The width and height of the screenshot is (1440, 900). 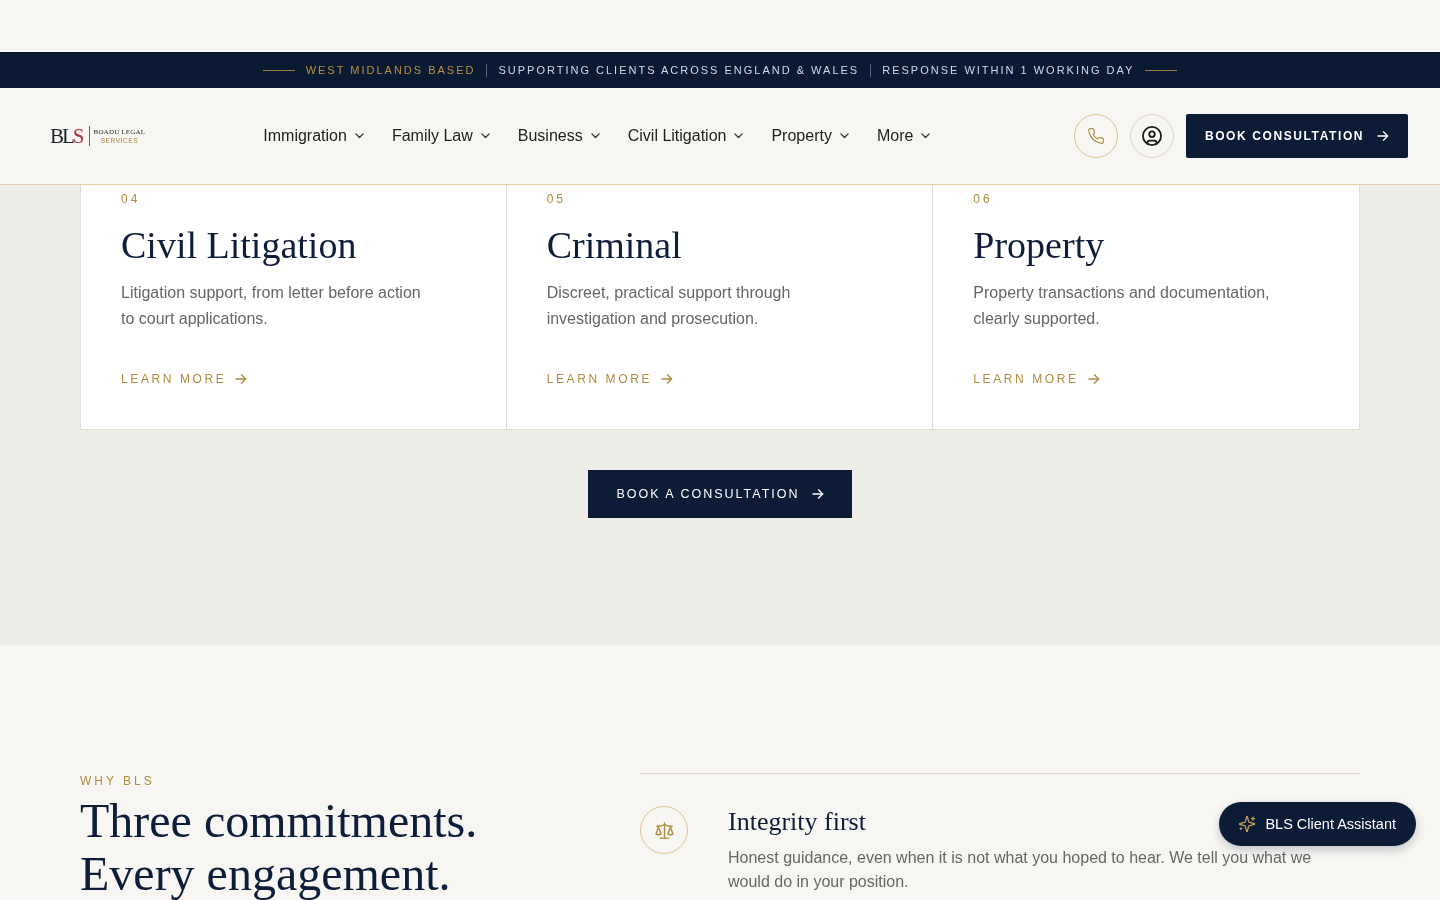 I want to click on card-title: Civil Litigation, so click(x=239, y=245).